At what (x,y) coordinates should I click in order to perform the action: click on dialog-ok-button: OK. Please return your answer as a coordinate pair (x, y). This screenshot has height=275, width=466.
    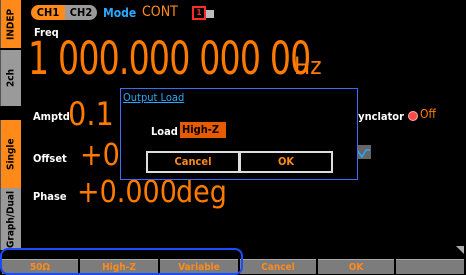
    Looking at the image, I should click on (286, 162).